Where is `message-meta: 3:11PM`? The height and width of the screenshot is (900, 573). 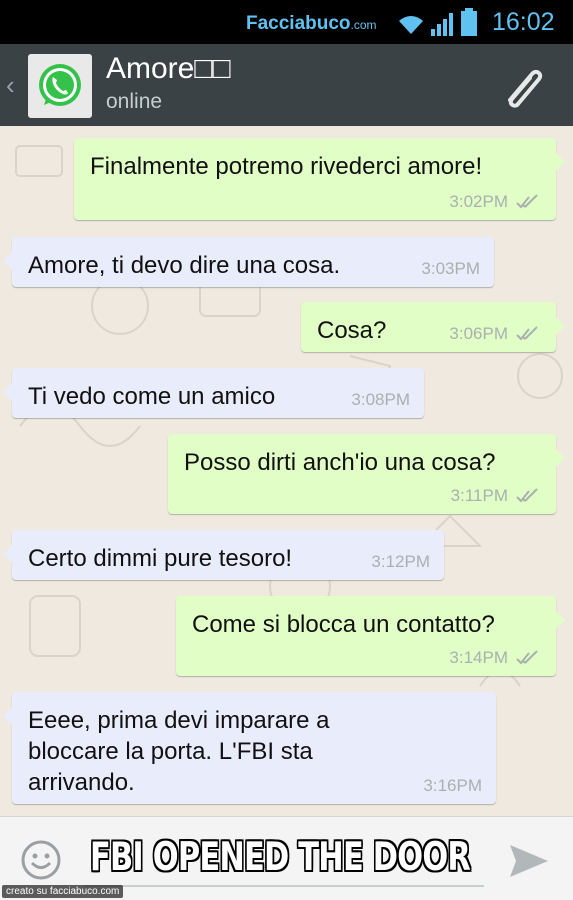
message-meta: 3:11PM is located at coordinates (496, 496).